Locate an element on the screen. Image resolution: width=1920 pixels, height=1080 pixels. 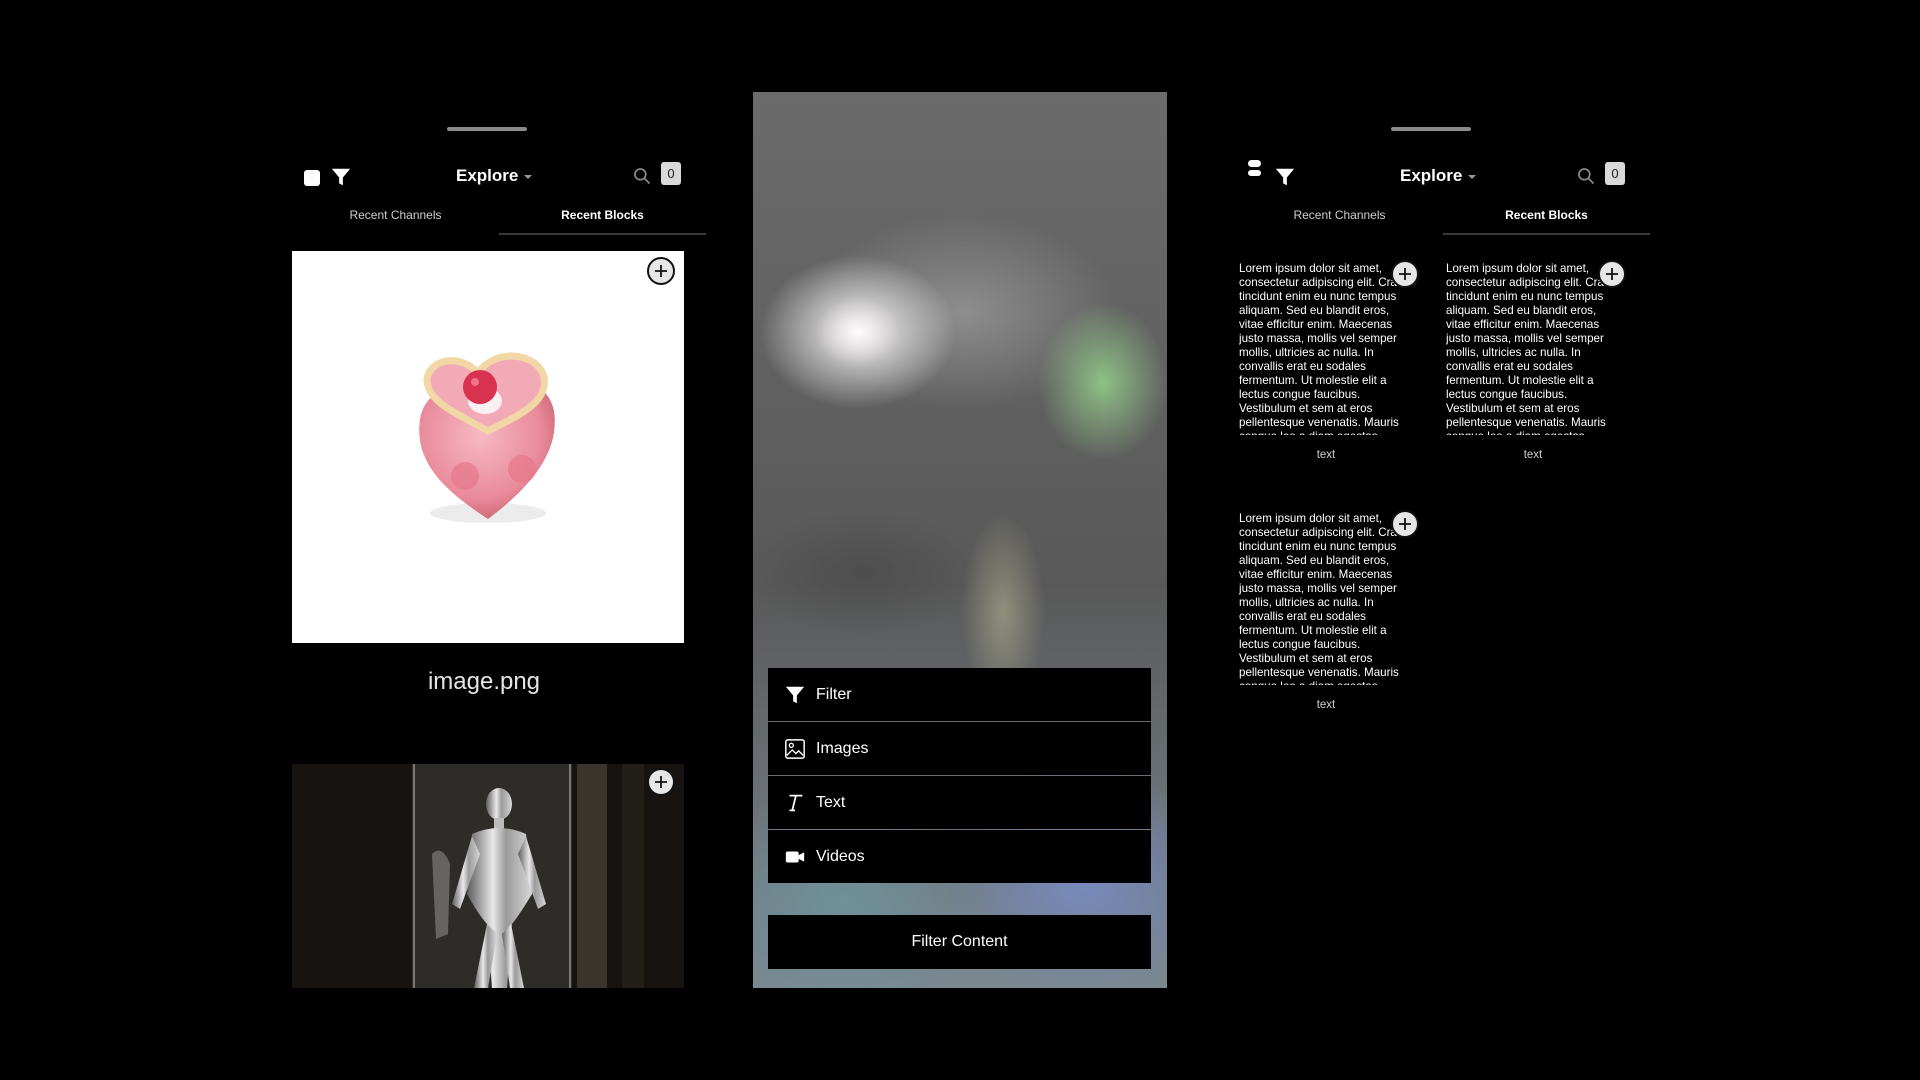
menu-item-filter: Filter is located at coordinates (959, 694).